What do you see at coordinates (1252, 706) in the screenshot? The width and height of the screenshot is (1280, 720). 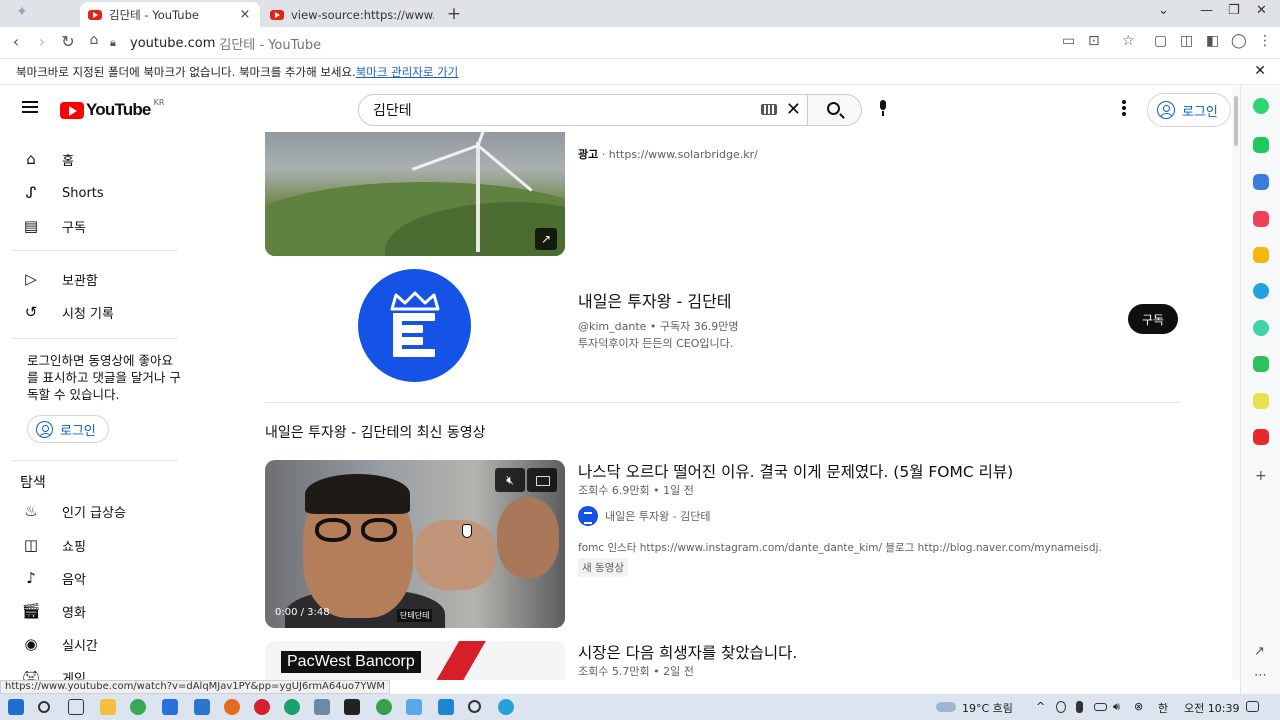 I see `notification-icon` at bounding box center [1252, 706].